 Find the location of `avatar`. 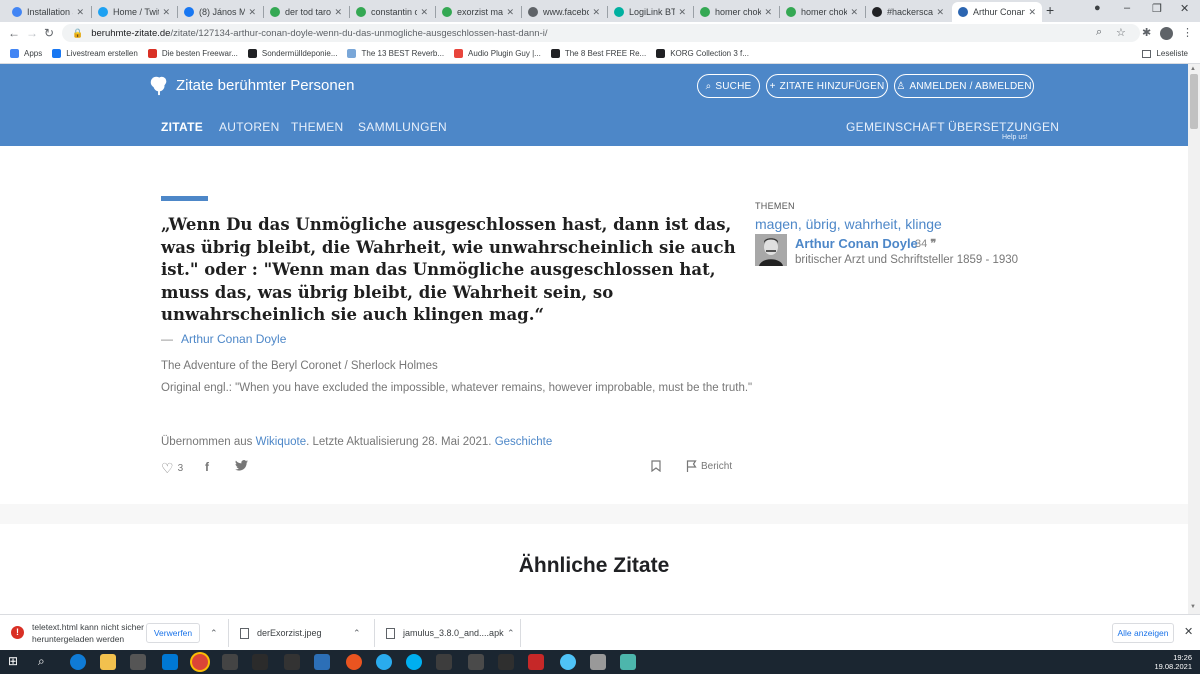

avatar is located at coordinates (1166, 33).